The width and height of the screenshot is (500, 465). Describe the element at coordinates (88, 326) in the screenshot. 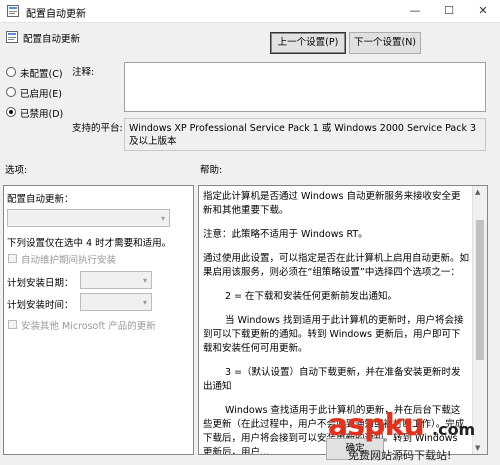

I see `other-products-checkbox-label: 安装其他 Microsoft 产品的更新` at that location.